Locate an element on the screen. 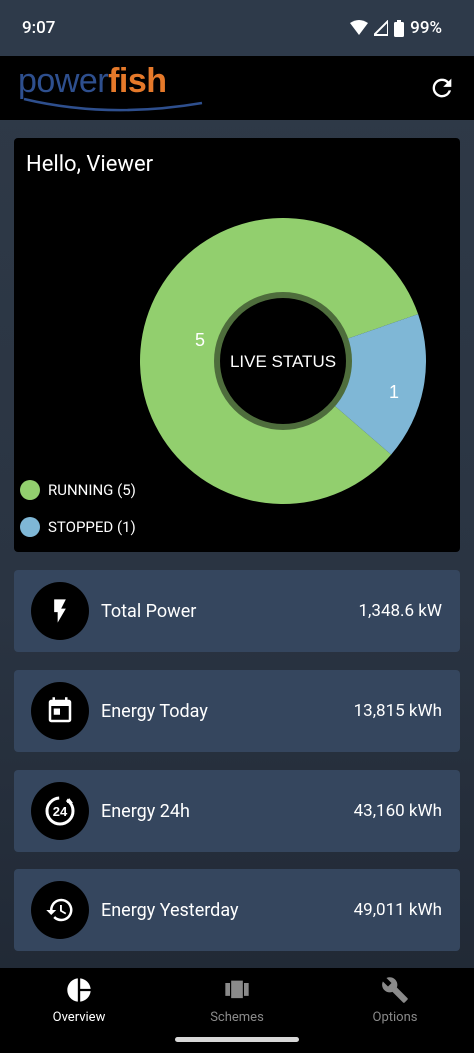 This screenshot has height=1053, width=474. running-slice-label: 5 is located at coordinates (200, 340).